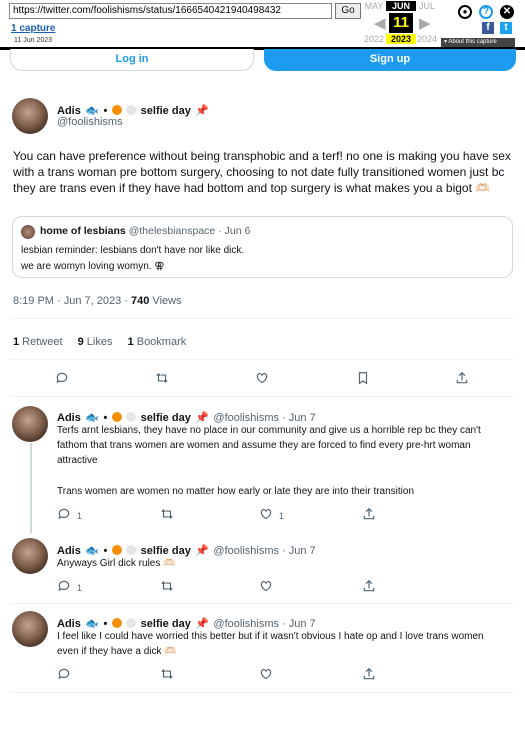 The height and width of the screenshot is (735, 525). What do you see at coordinates (165, 301) in the screenshot?
I see `views-label: Views` at bounding box center [165, 301].